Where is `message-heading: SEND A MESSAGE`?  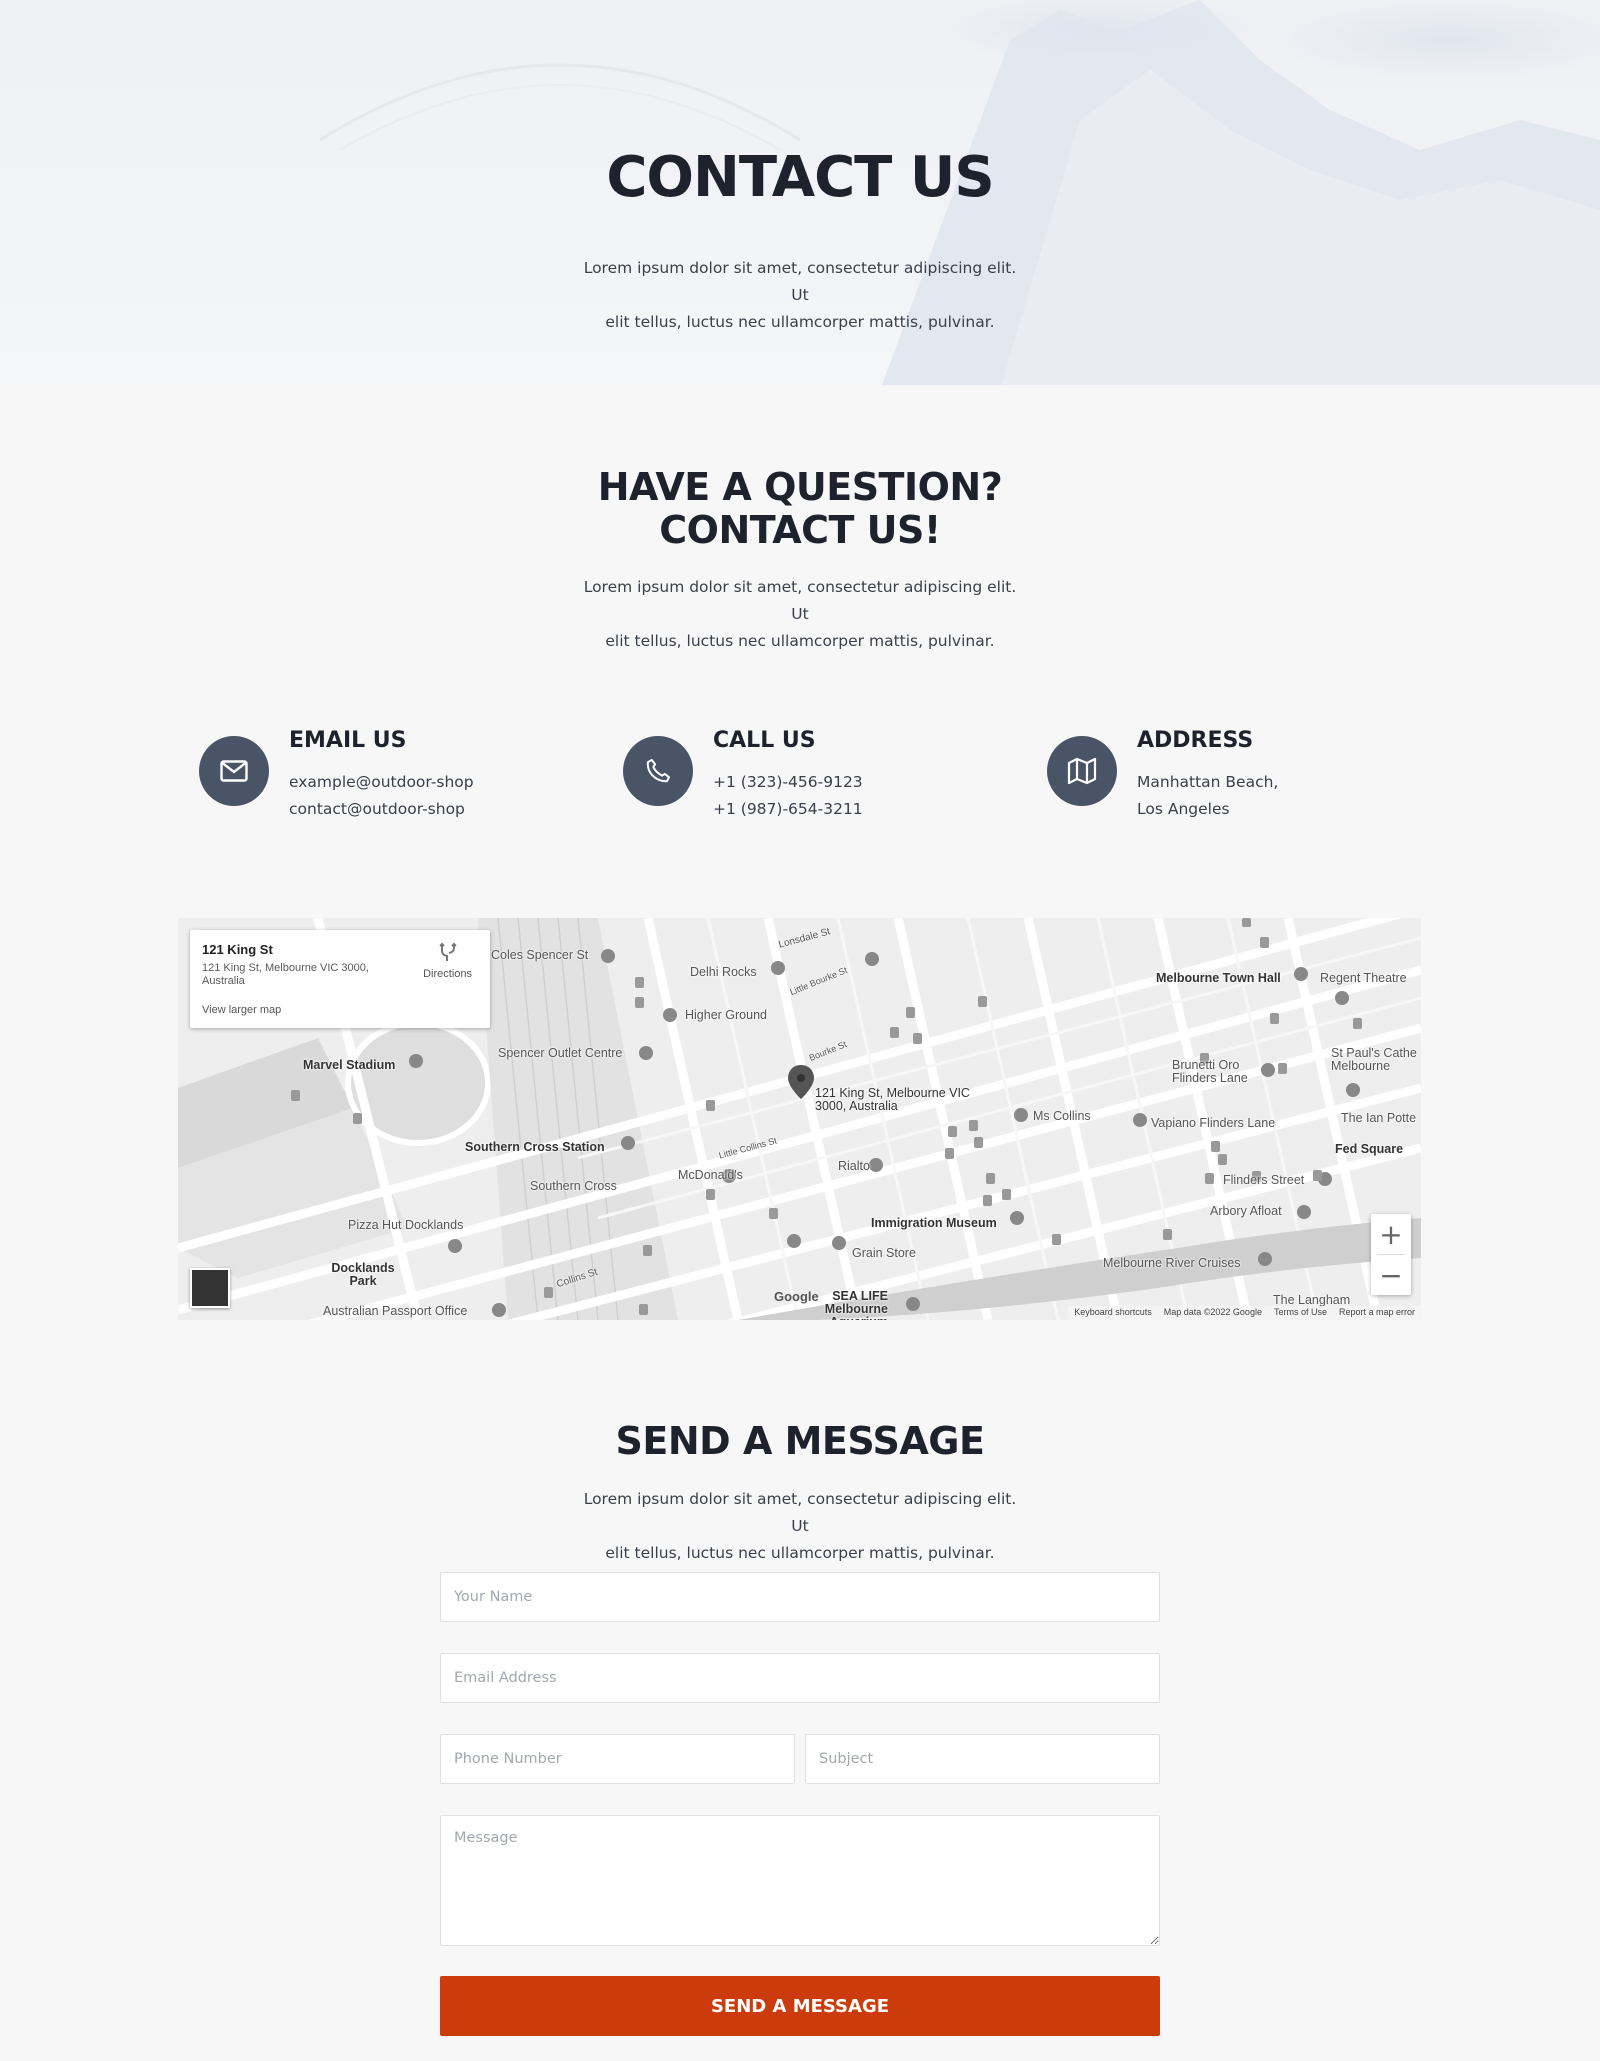 message-heading: SEND A MESSAGE is located at coordinates (800, 1441).